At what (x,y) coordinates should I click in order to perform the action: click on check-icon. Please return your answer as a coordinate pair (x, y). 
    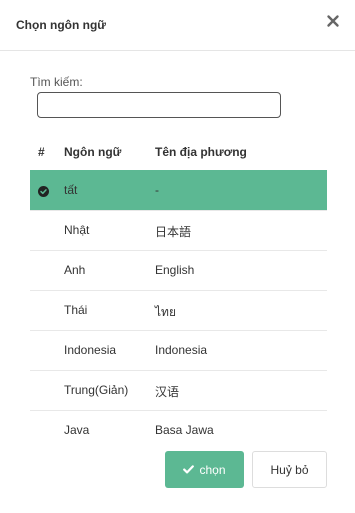
    Looking at the image, I should click on (189, 469).